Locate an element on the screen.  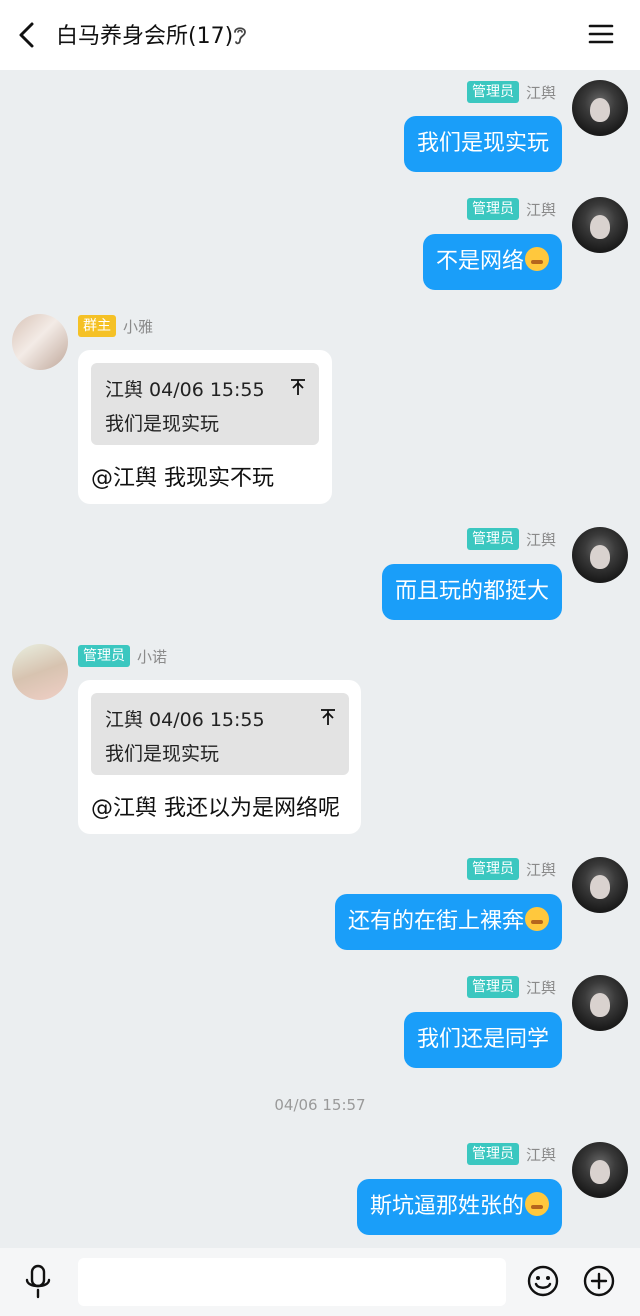
message-bubble: 不是网络 is located at coordinates (492, 262).